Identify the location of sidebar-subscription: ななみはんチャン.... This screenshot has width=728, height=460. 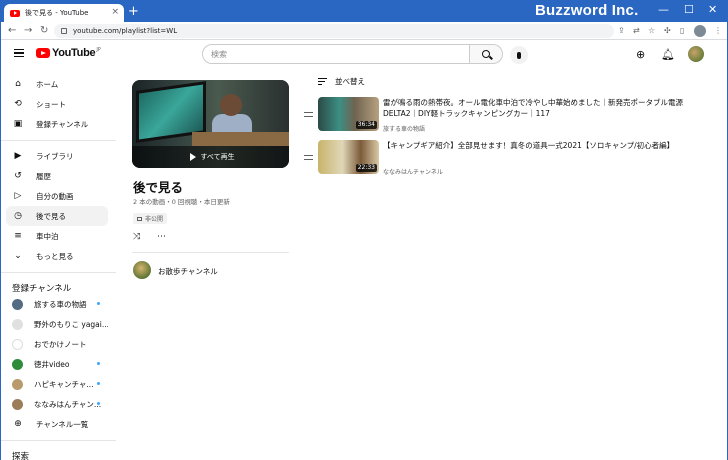
(57, 404).